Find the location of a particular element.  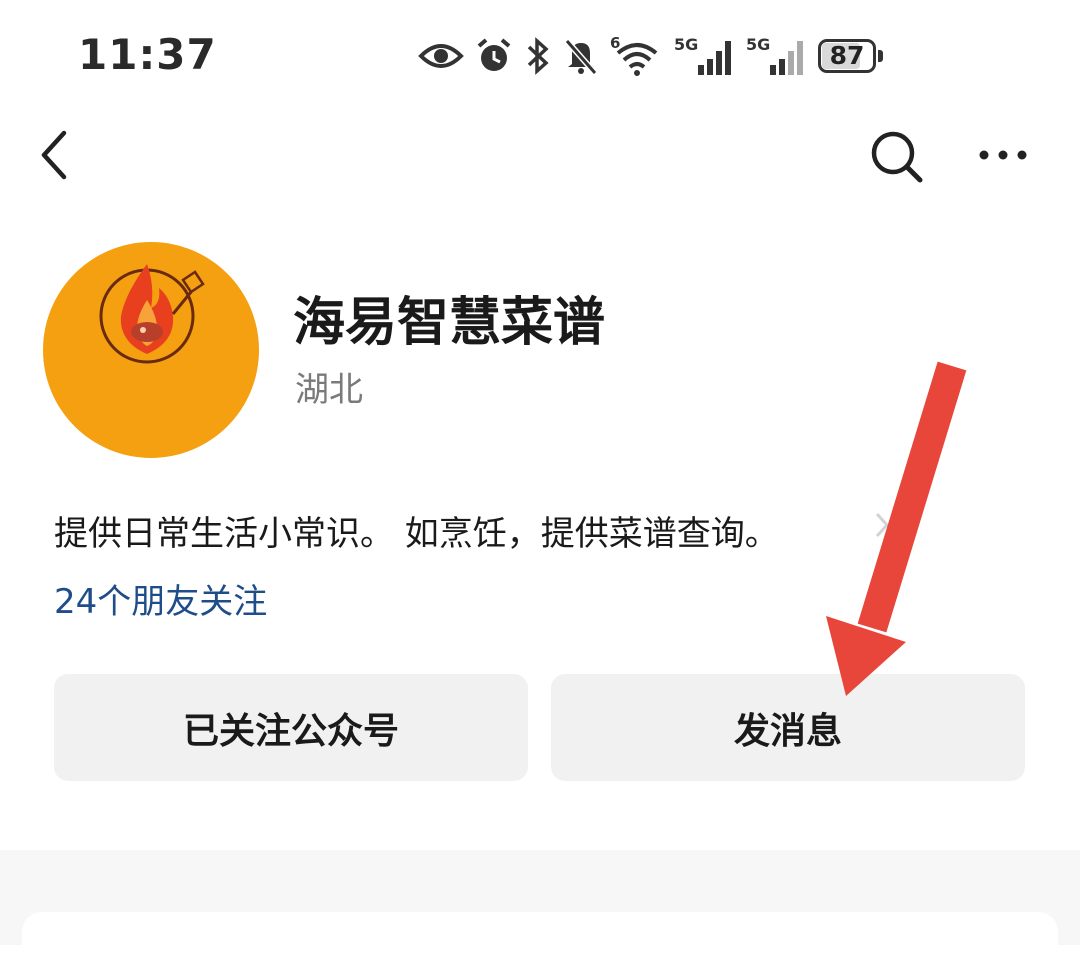

battery-level: 87 is located at coordinates (847, 55).